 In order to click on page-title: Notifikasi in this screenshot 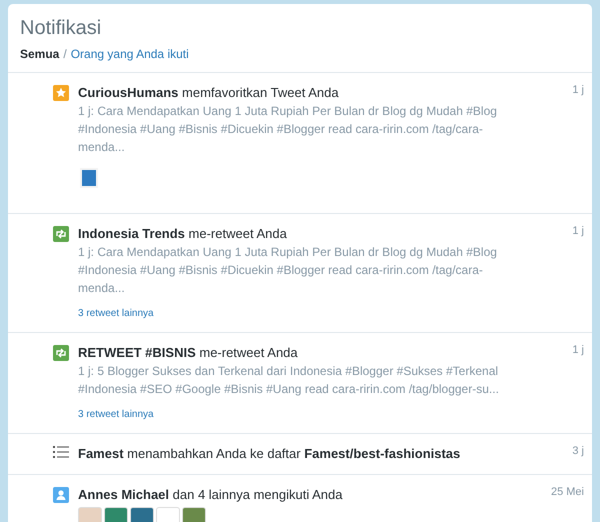, I will do `click(61, 28)`.